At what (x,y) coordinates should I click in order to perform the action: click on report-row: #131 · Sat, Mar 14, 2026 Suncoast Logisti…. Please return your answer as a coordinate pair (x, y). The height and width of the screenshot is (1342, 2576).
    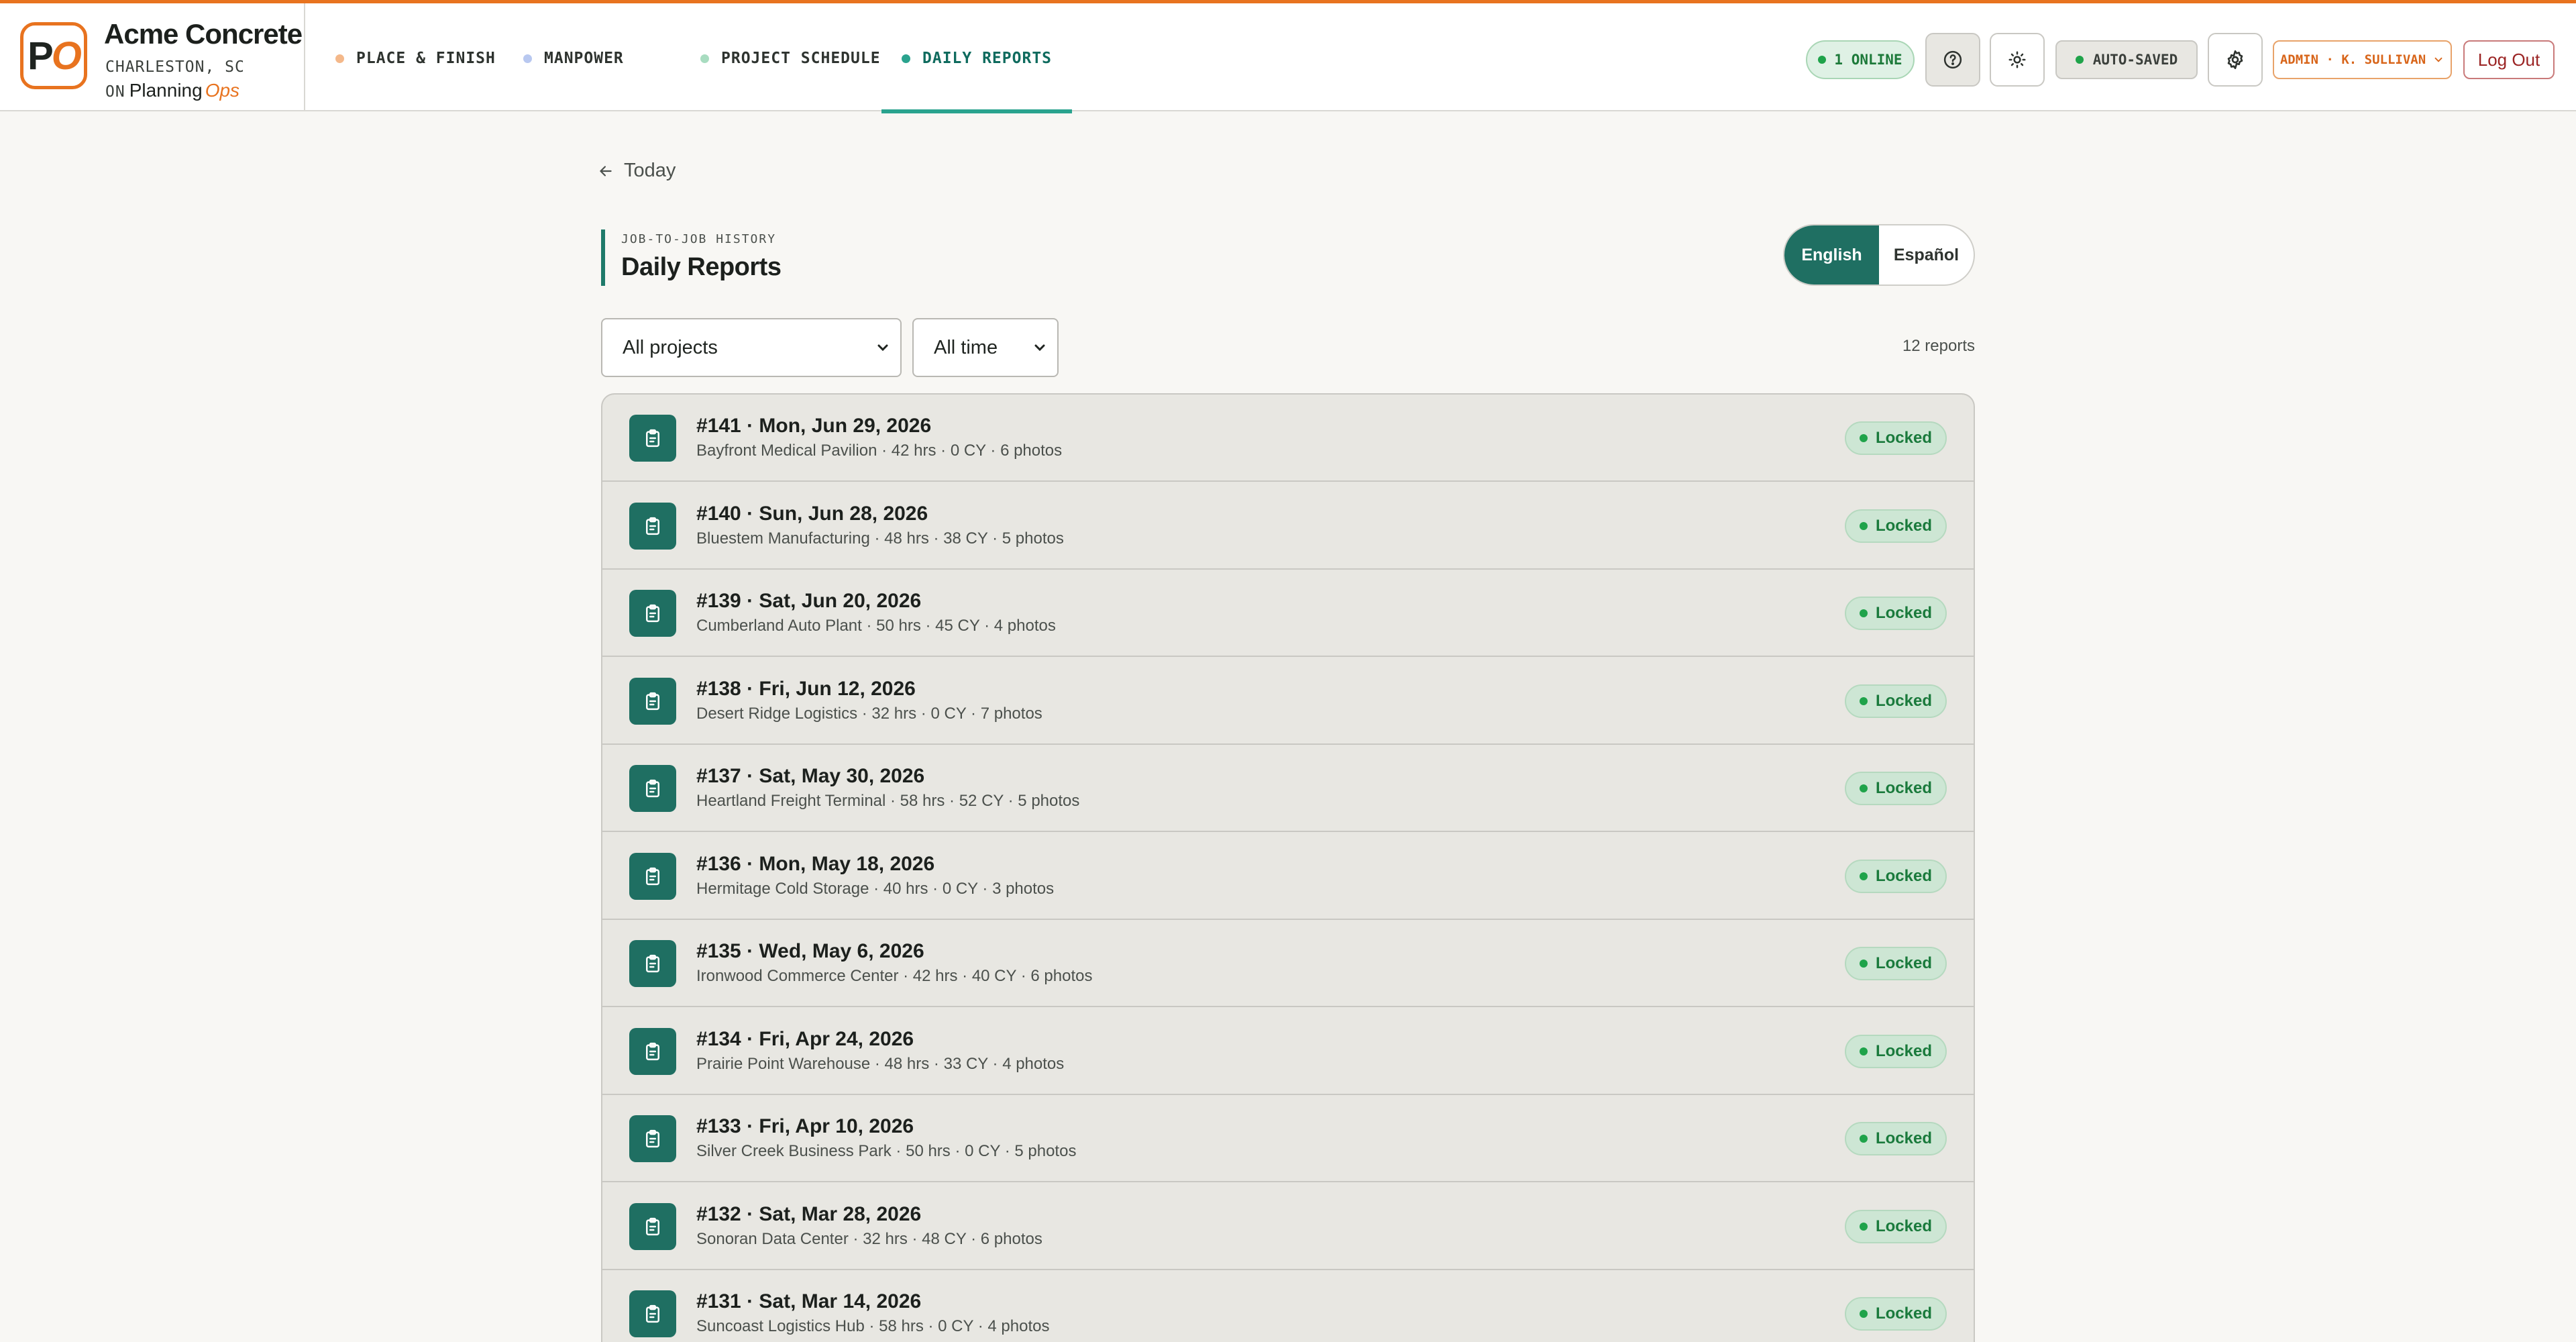
    Looking at the image, I should click on (1288, 1306).